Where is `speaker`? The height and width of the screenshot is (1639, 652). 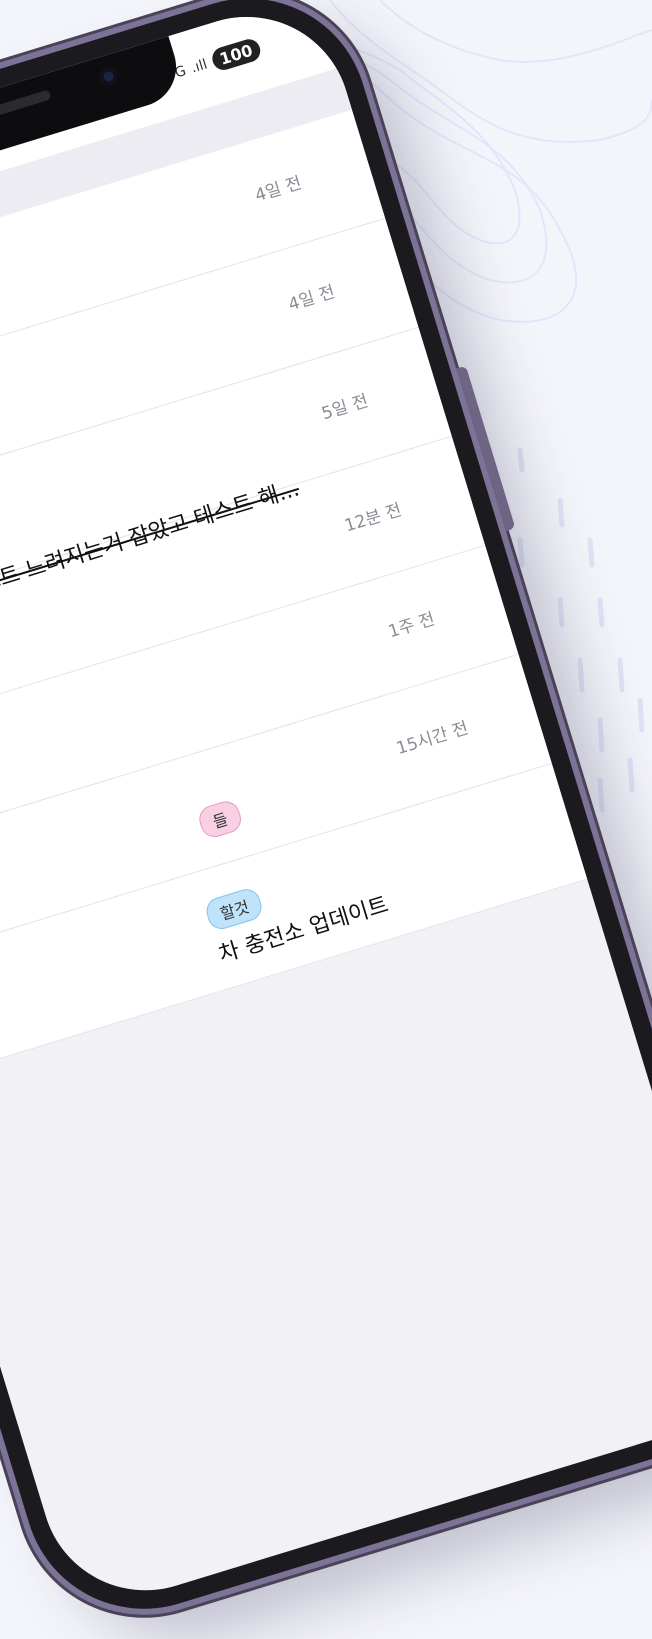 speaker is located at coordinates (26, 112).